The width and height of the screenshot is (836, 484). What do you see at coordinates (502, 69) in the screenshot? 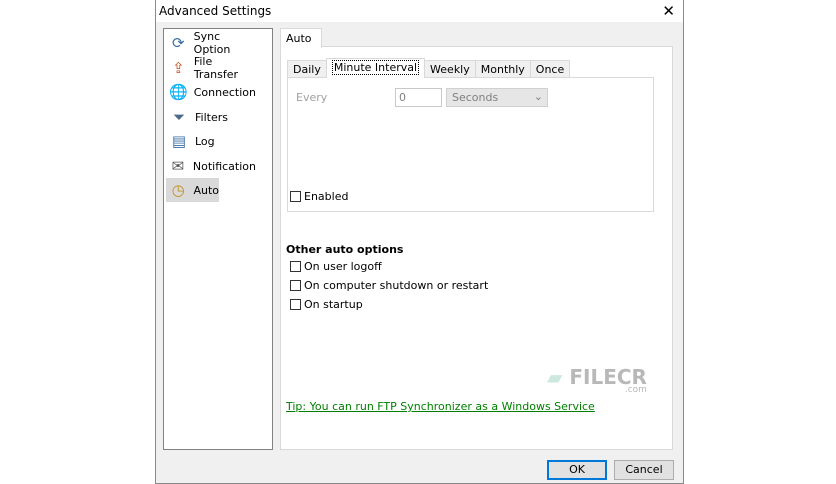
I see `tab-monthly: Monthly` at bounding box center [502, 69].